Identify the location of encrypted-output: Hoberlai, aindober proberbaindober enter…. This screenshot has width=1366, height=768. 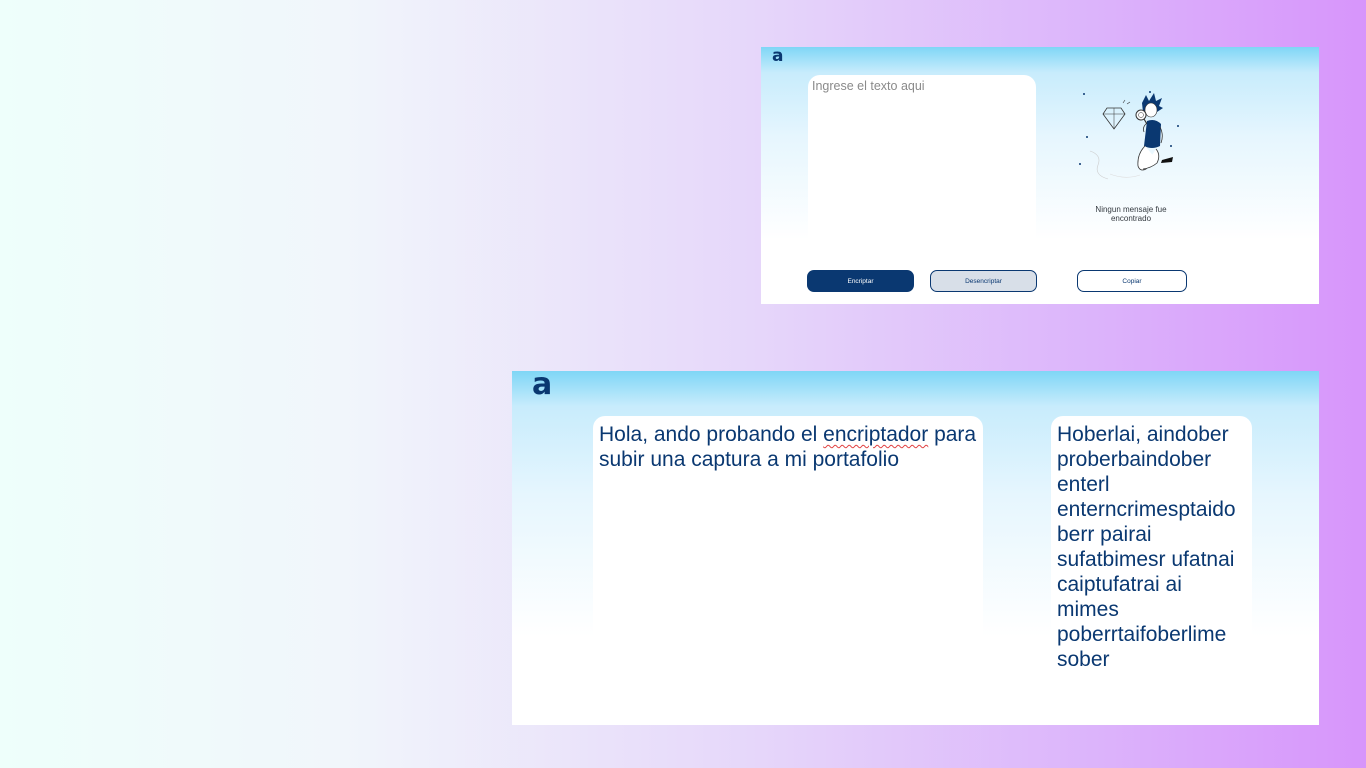
(1151, 570).